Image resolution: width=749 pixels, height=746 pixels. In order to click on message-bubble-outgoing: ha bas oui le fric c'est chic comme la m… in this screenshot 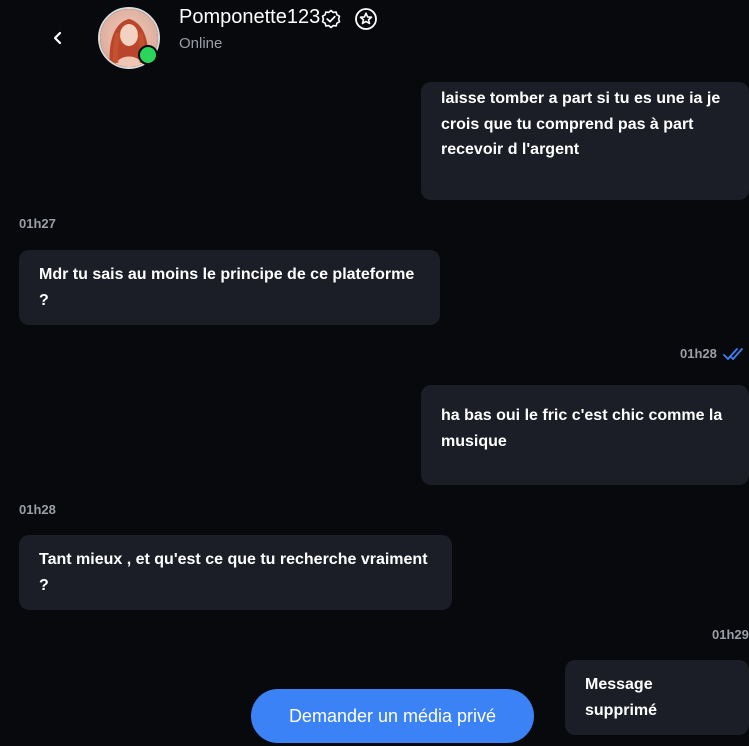, I will do `click(585, 435)`.